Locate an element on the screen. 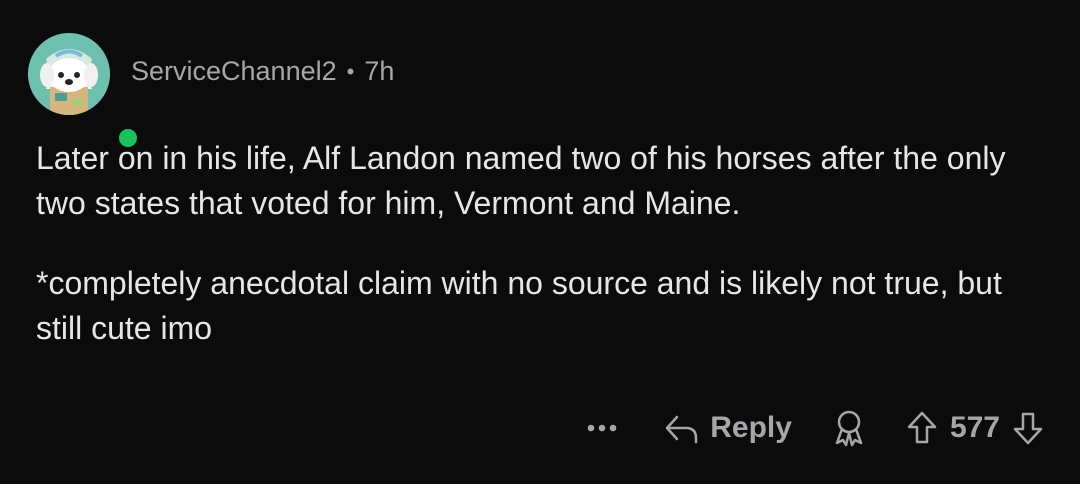 This screenshot has width=1080, height=484. downvote-button is located at coordinates (1028, 428).